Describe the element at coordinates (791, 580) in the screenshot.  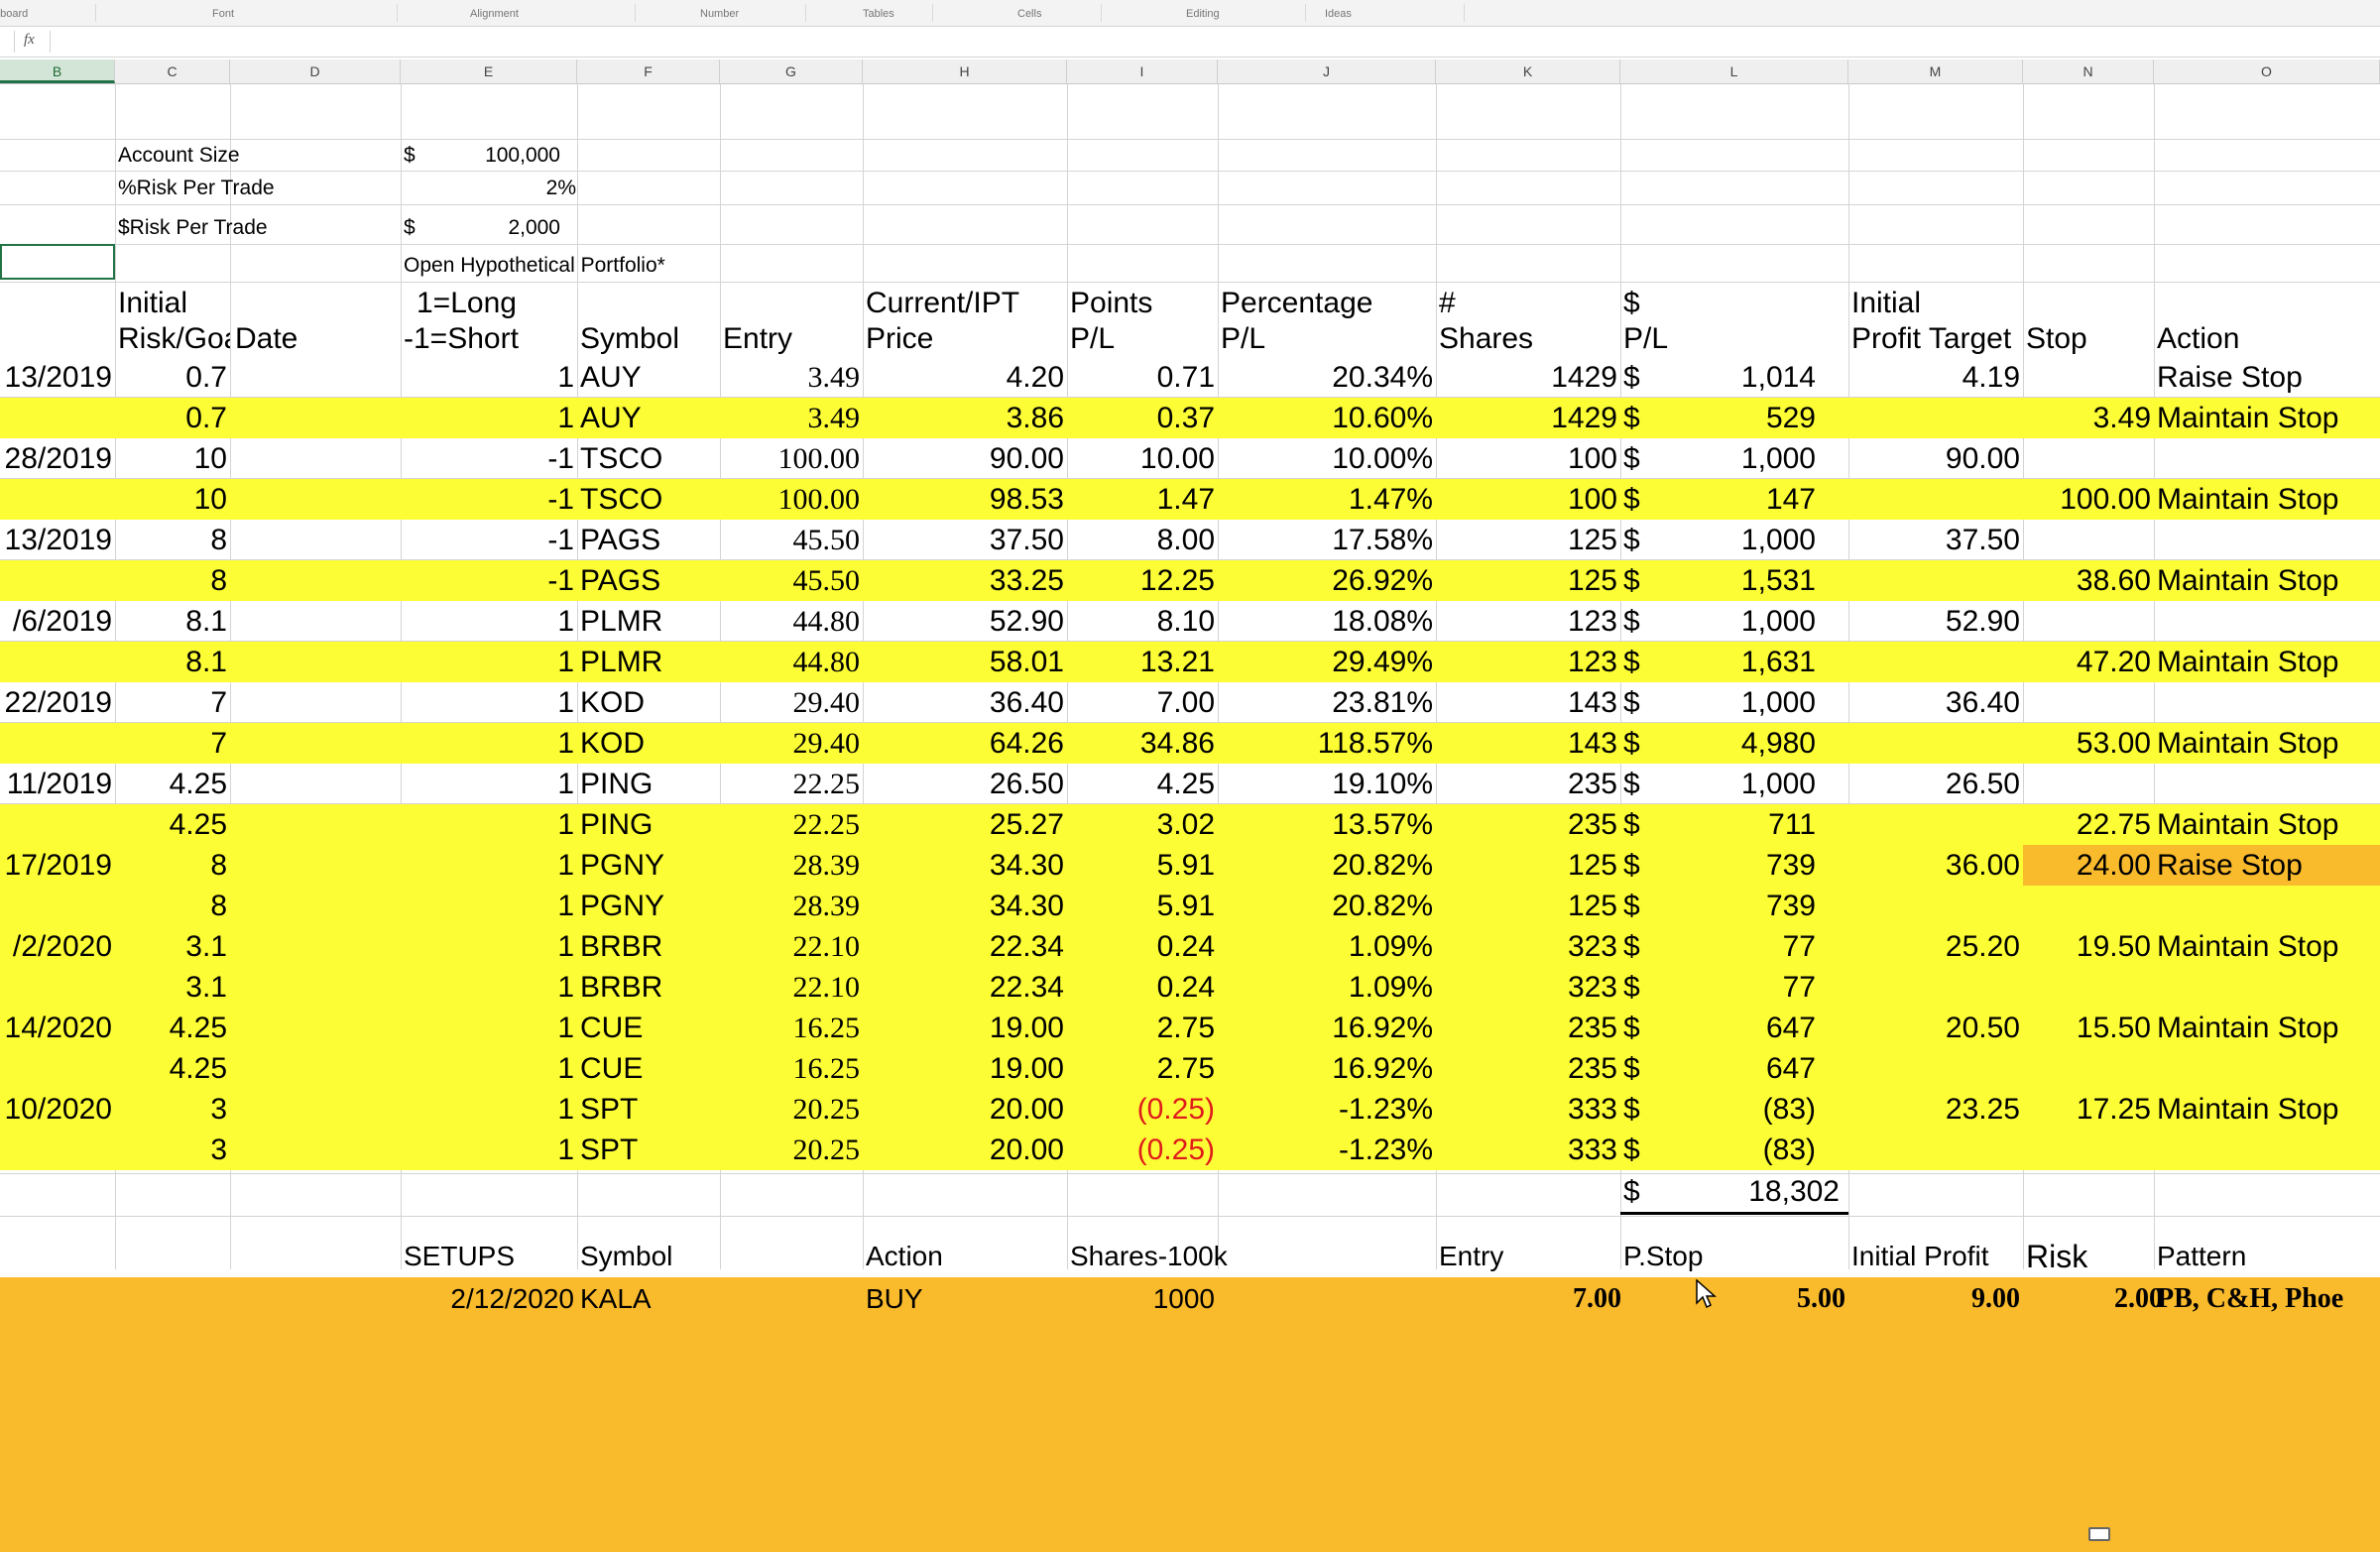
I see `cell-entry: 45.50` at that location.